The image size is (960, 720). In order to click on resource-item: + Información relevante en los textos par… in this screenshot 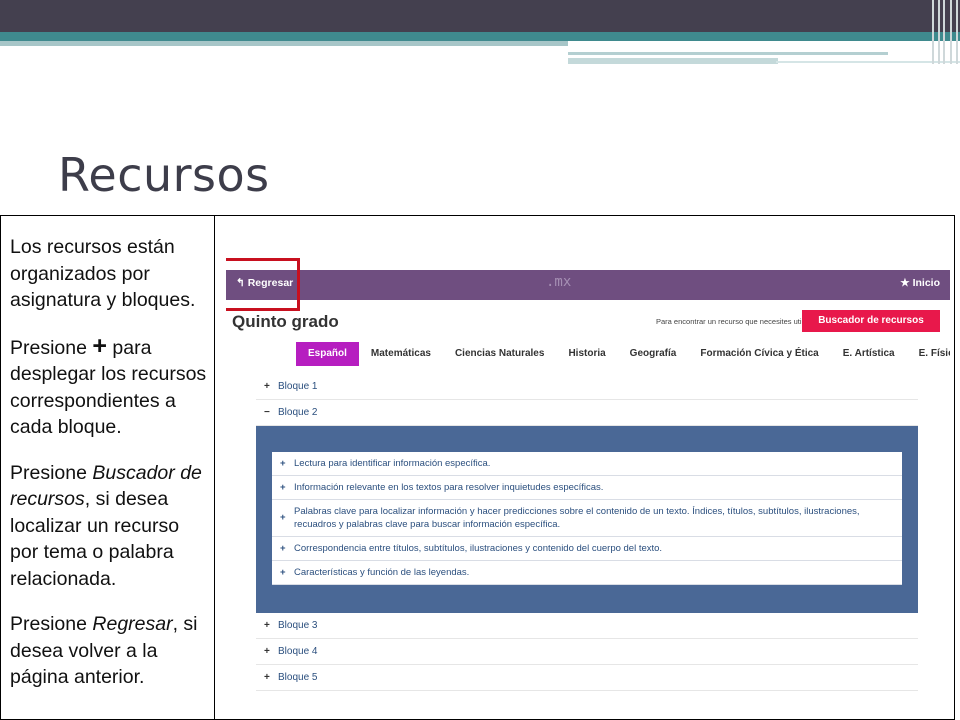, I will do `click(587, 488)`.